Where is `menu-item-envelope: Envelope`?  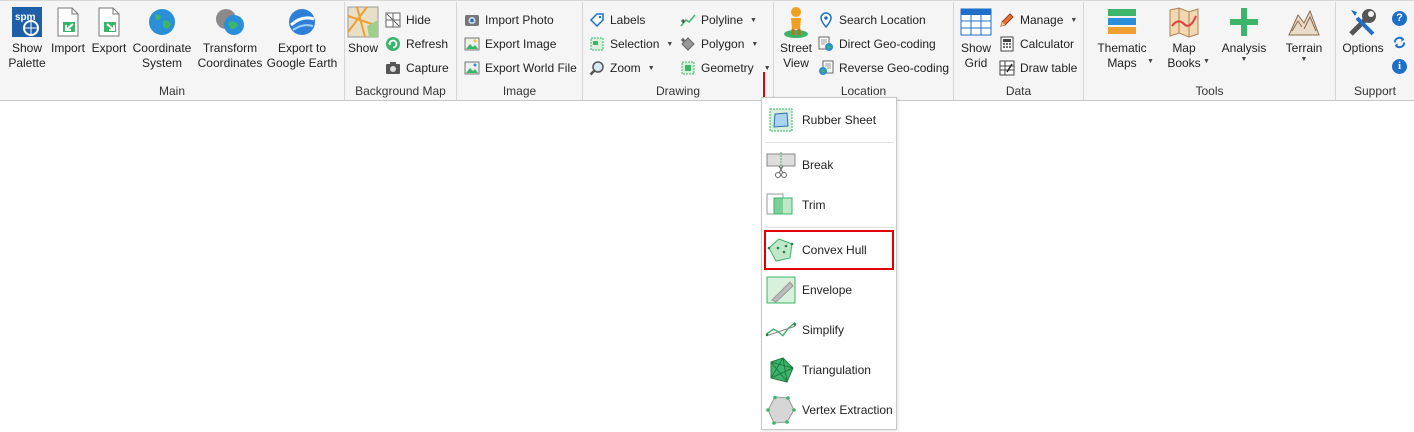 menu-item-envelope: Envelope is located at coordinates (830, 290).